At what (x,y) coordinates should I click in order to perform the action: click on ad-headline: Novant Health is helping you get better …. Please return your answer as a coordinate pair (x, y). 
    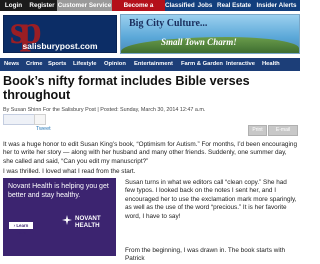
    Looking at the image, I should click on (58, 191).